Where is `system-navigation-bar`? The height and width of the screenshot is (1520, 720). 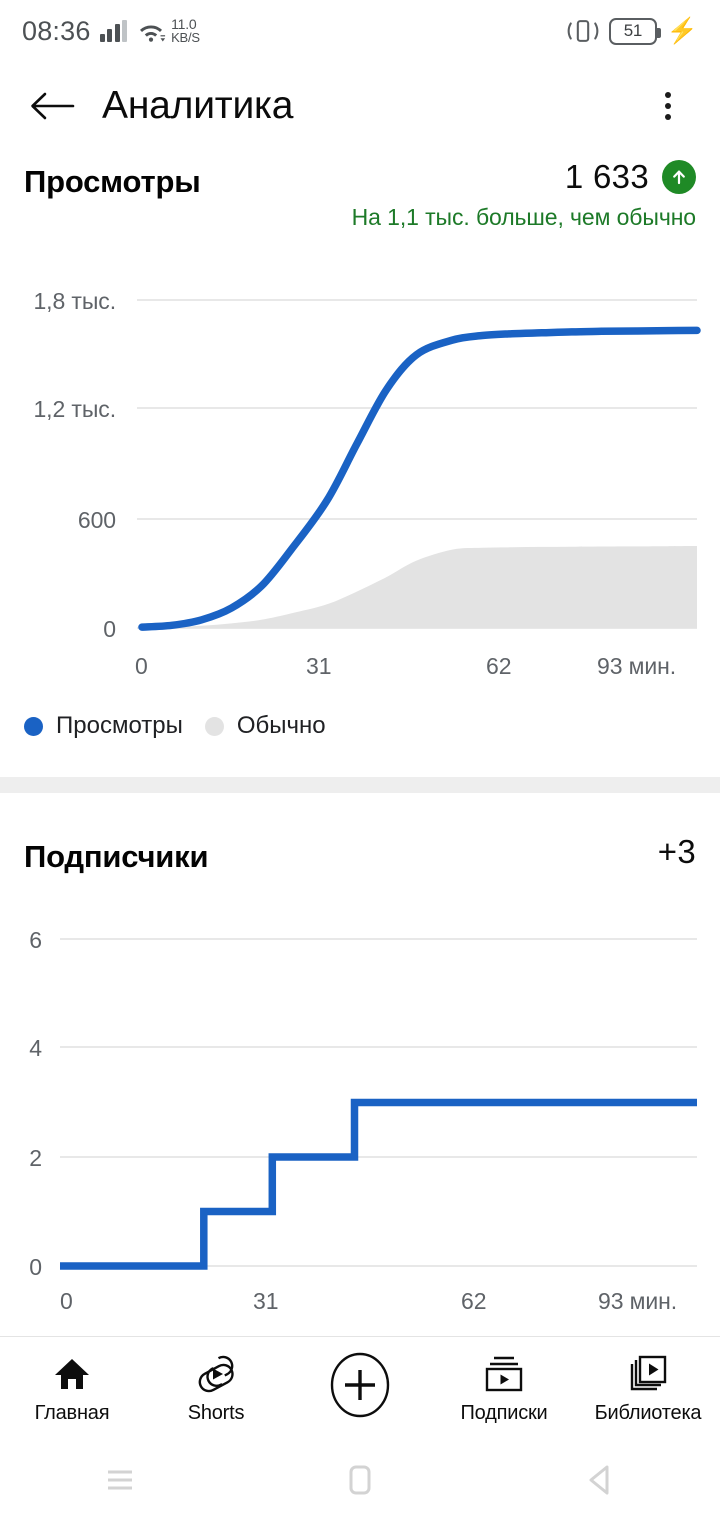 system-navigation-bar is located at coordinates (360, 1480).